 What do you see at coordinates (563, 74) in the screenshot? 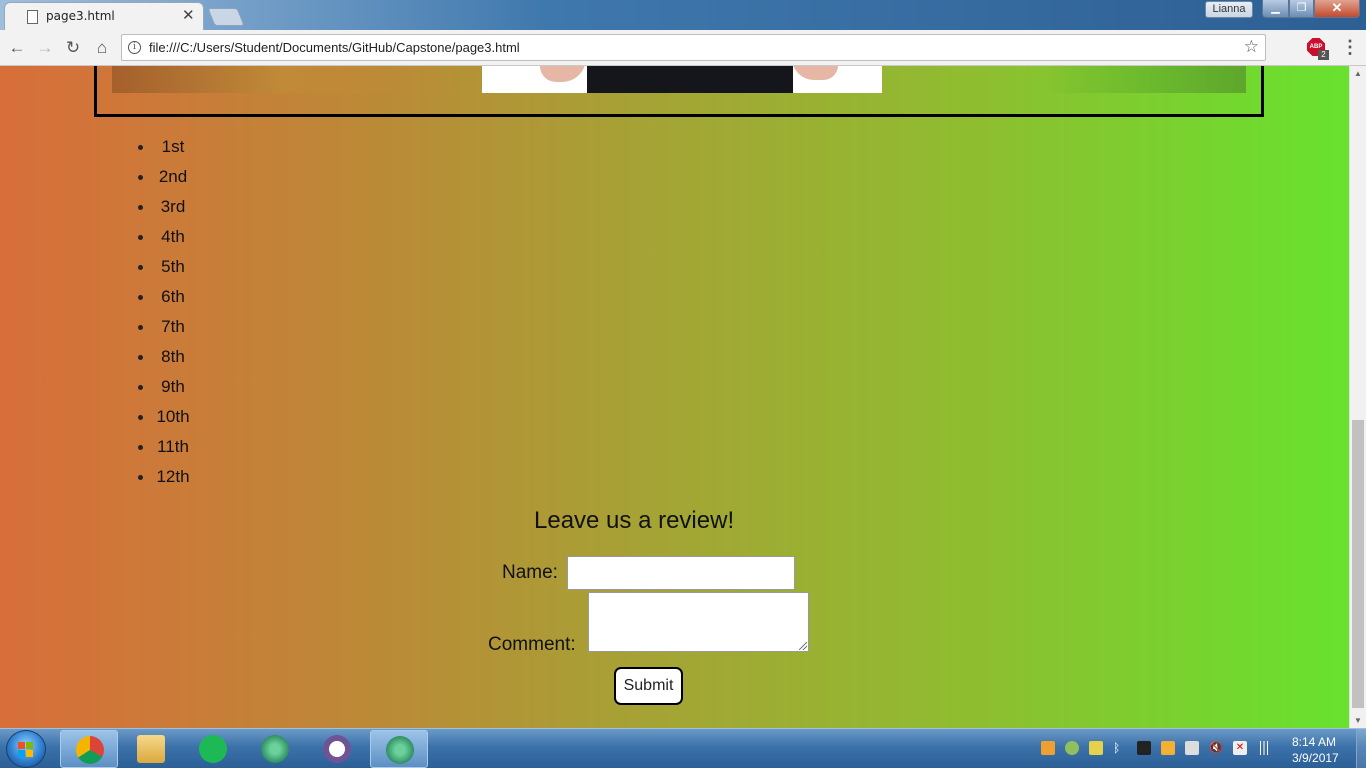
I see `photo-hand-left` at bounding box center [563, 74].